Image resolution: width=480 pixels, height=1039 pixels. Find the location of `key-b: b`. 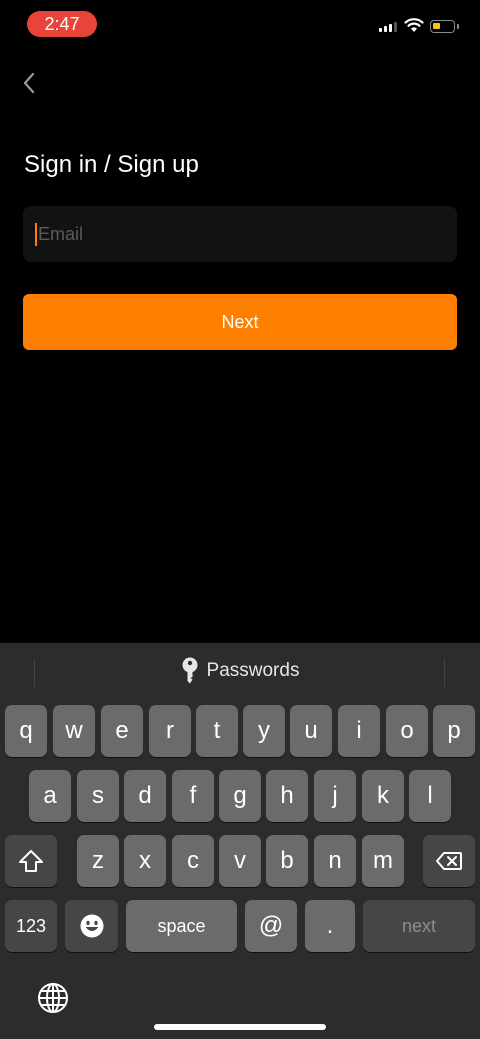

key-b: b is located at coordinates (287, 861).